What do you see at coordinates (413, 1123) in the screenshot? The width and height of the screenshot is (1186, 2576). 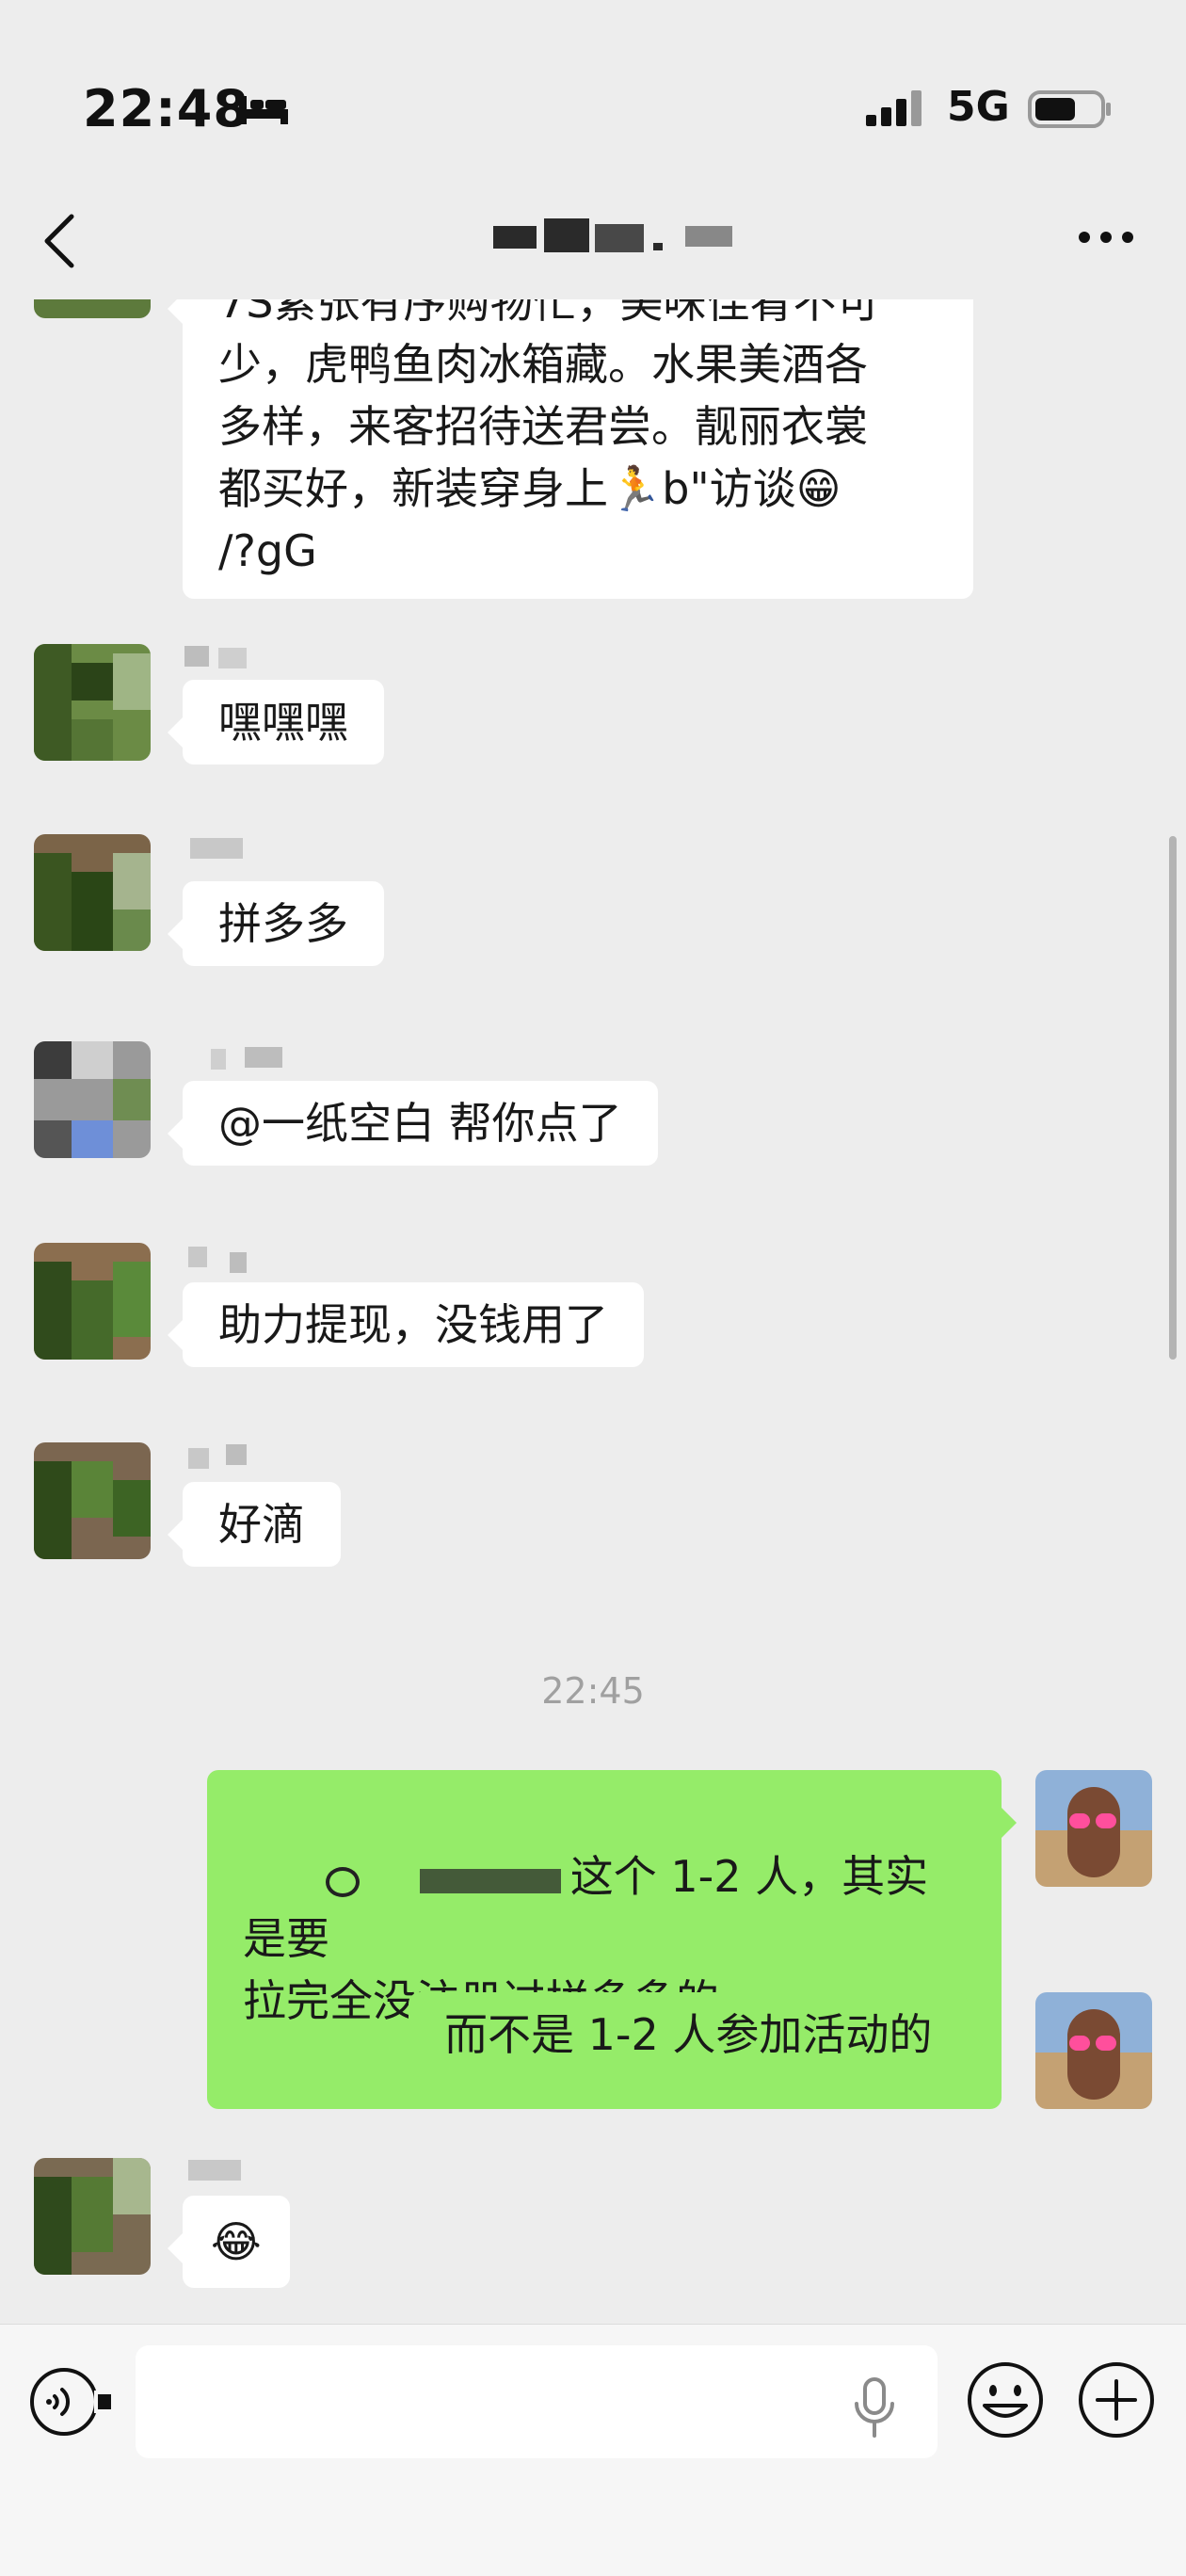 I see `message-bubble: @一纸空白 帮你点了` at bounding box center [413, 1123].